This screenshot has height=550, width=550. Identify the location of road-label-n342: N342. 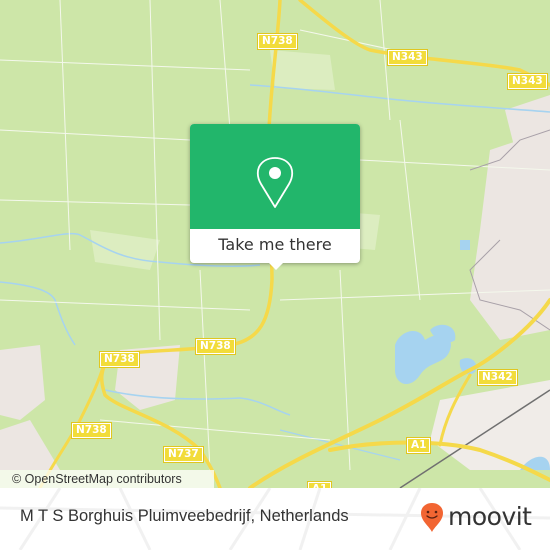
(497, 377).